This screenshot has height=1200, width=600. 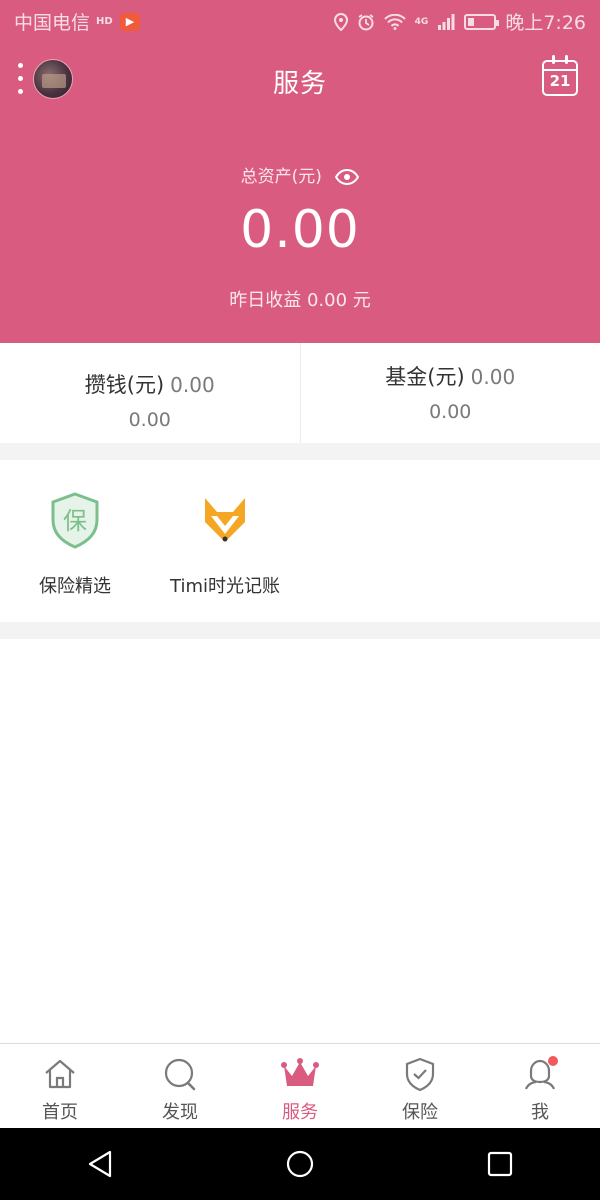 What do you see at coordinates (225, 520) in the screenshot?
I see `fox-icon` at bounding box center [225, 520].